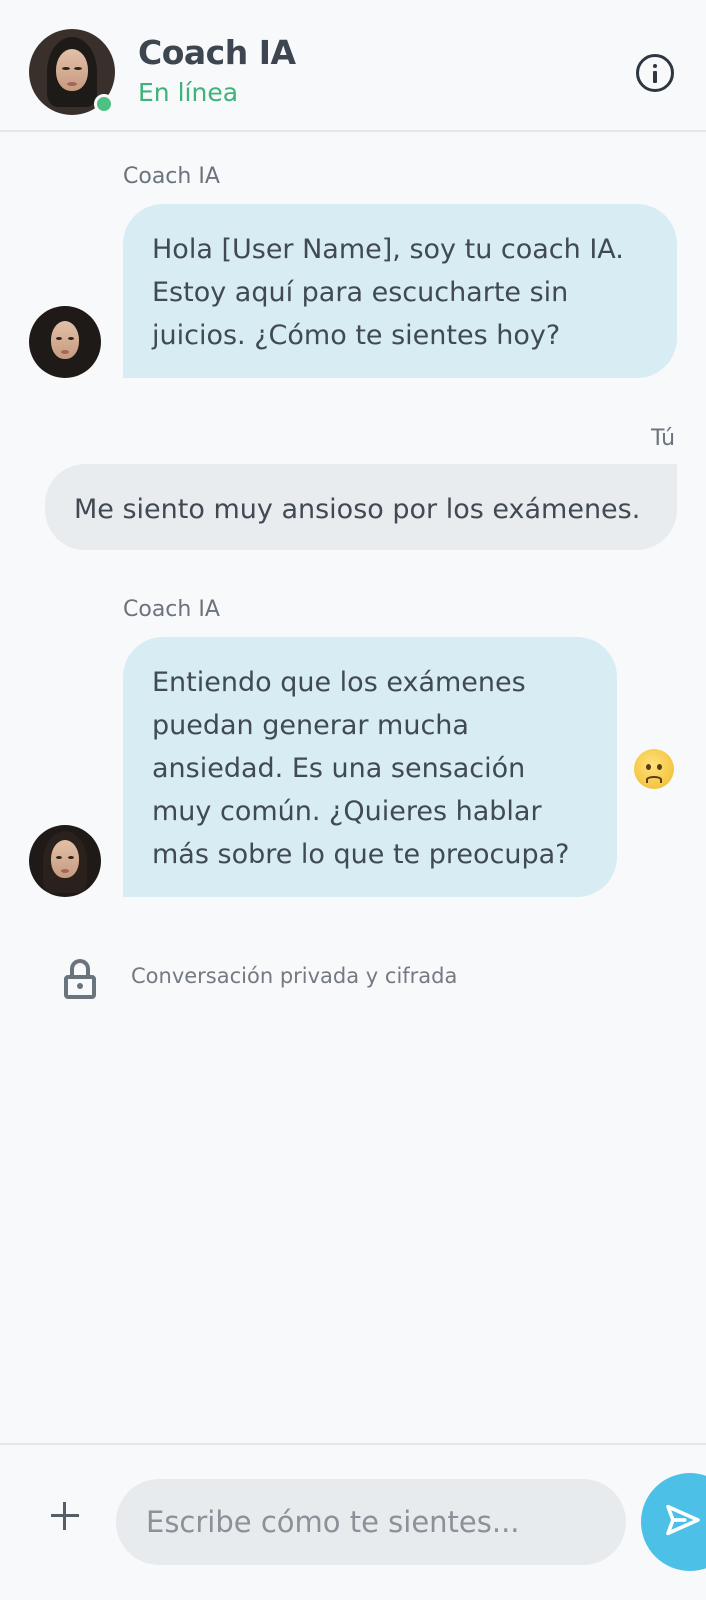 The height and width of the screenshot is (1600, 706). What do you see at coordinates (353, 66) in the screenshot?
I see `chat-header: Coach IA En línea` at bounding box center [353, 66].